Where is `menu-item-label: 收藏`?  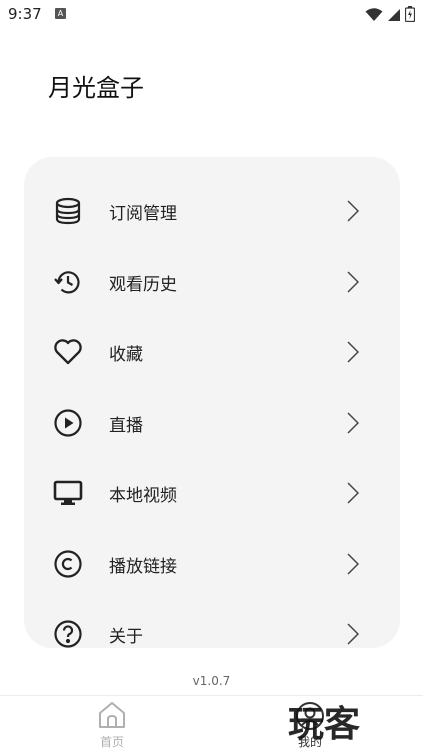
menu-item-label: 收藏 is located at coordinates (126, 354).